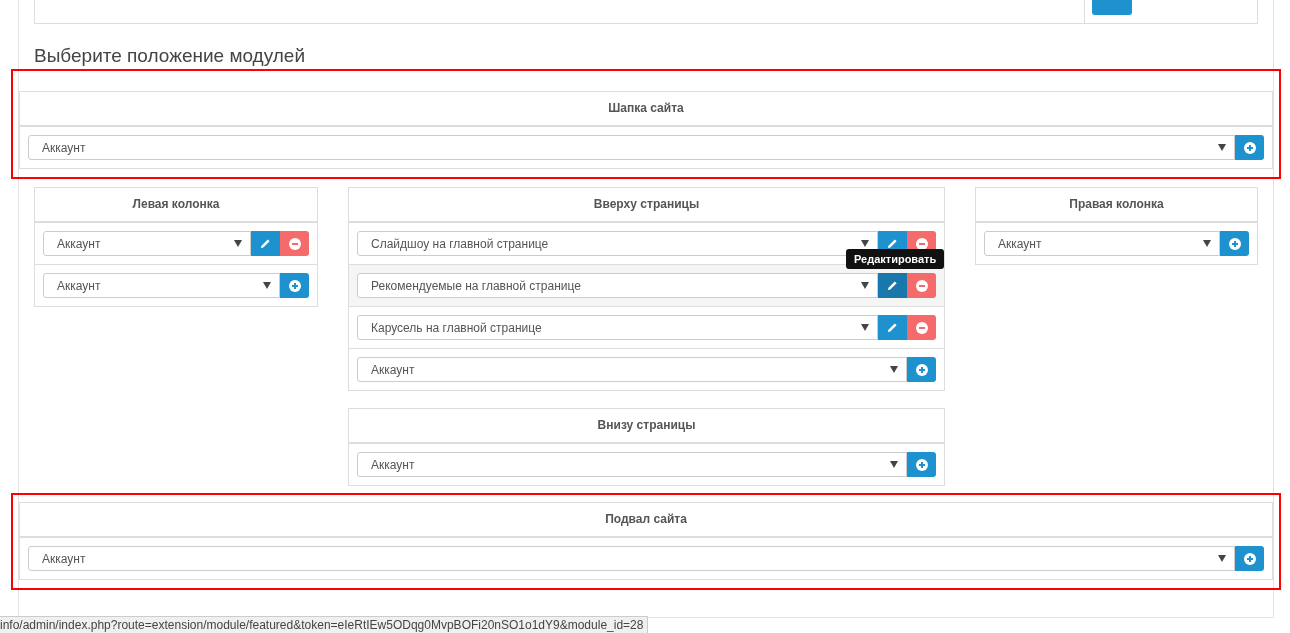 This screenshot has width=1290, height=633. I want to click on module-select: Рекомендуемые на главной странице, so click(617, 285).